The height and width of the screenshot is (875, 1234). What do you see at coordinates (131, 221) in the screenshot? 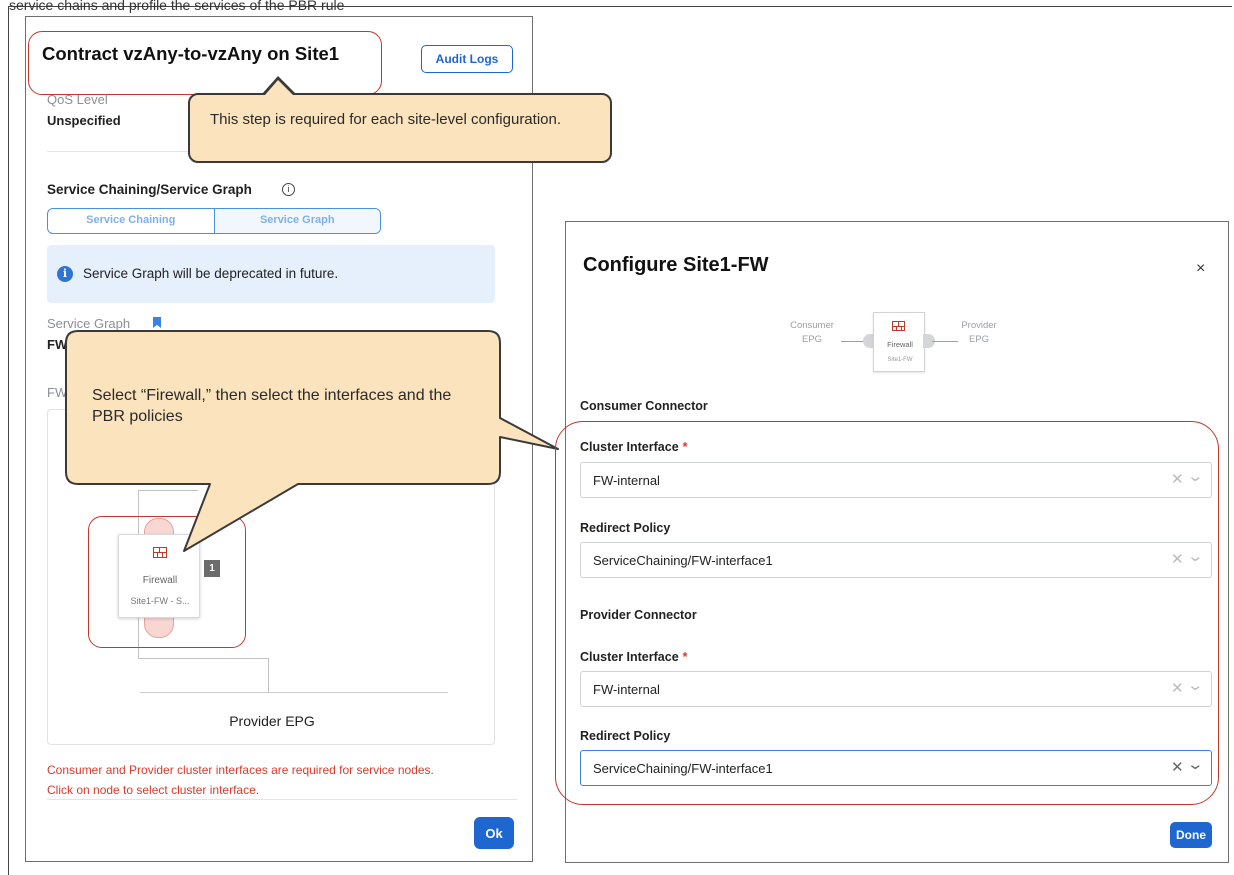
I see `tab-service-chaining: Service Chaining` at bounding box center [131, 221].